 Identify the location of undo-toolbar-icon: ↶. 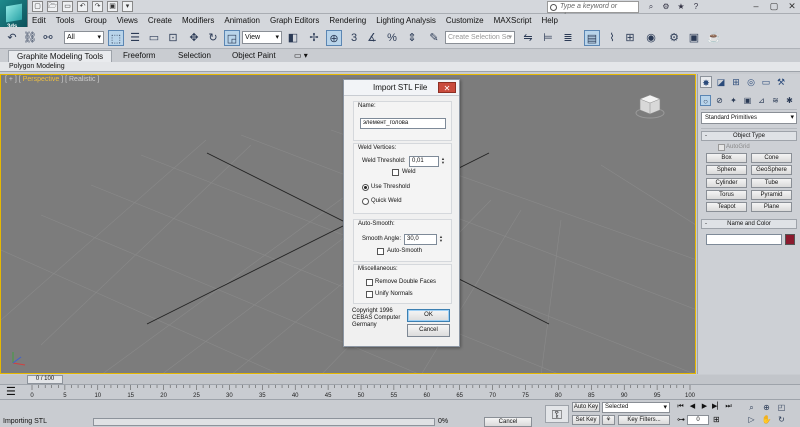
(12, 38).